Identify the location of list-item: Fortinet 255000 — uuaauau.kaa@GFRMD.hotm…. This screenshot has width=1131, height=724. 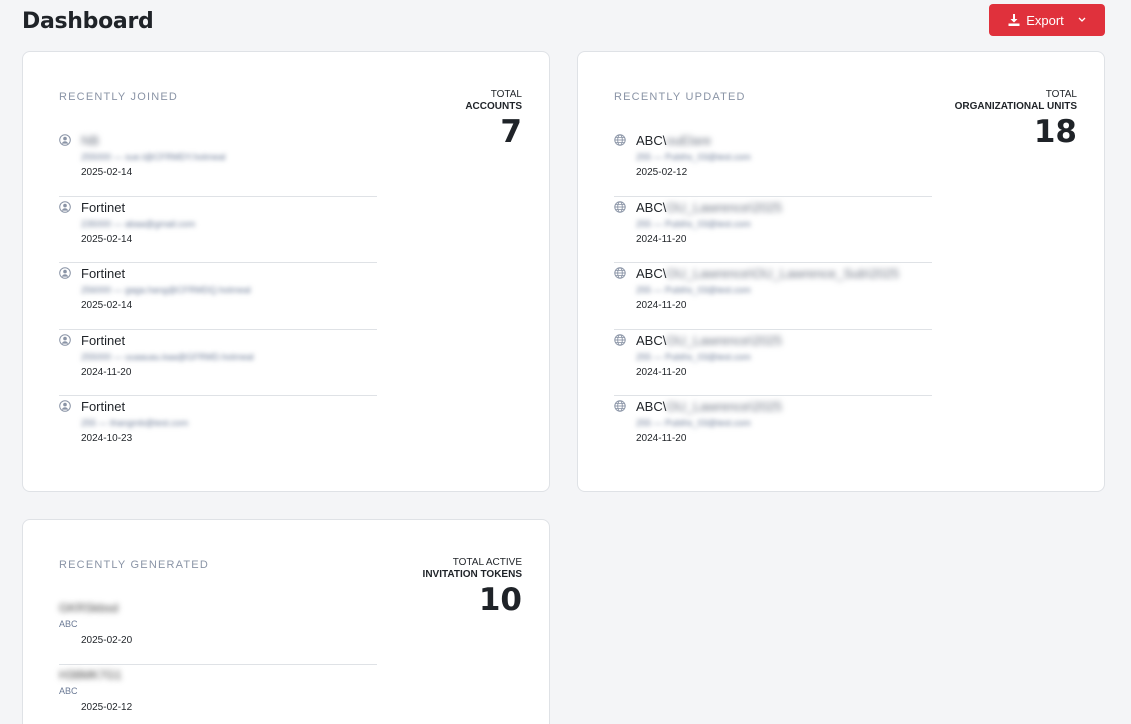
(218, 363).